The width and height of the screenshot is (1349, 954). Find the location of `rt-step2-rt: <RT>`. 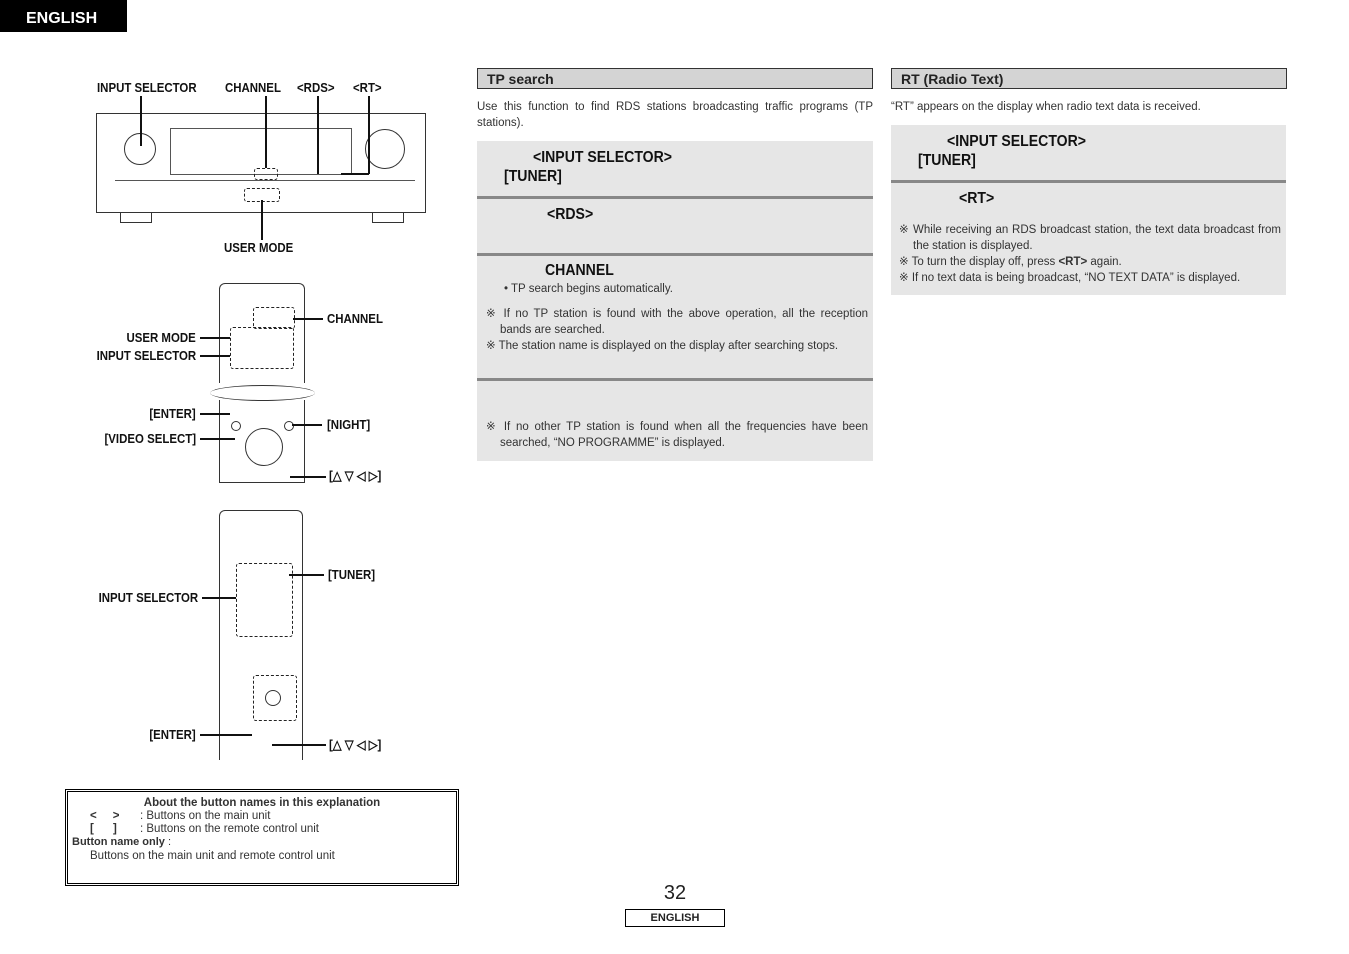

rt-step2-rt: <RT> is located at coordinates (977, 198).